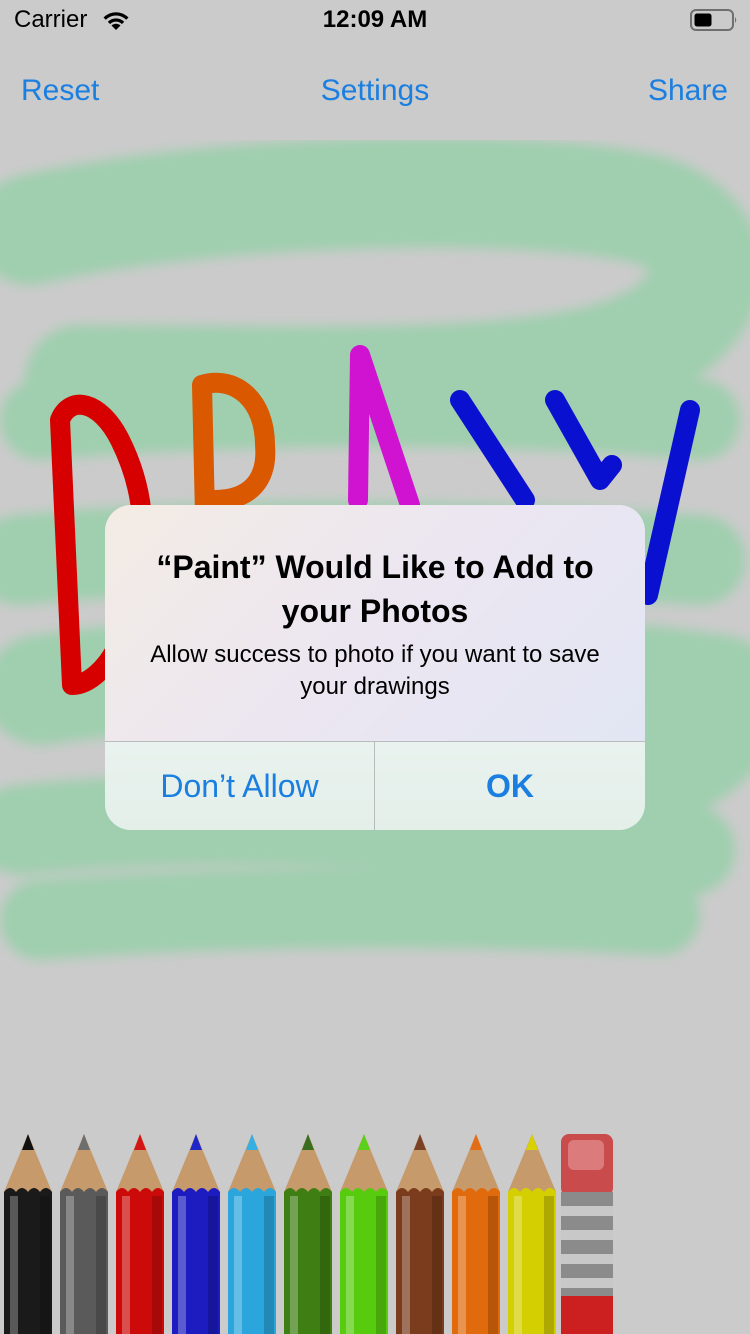 This screenshot has height=1334, width=750. What do you see at coordinates (252, 1232) in the screenshot?
I see `pencil-light-blue` at bounding box center [252, 1232].